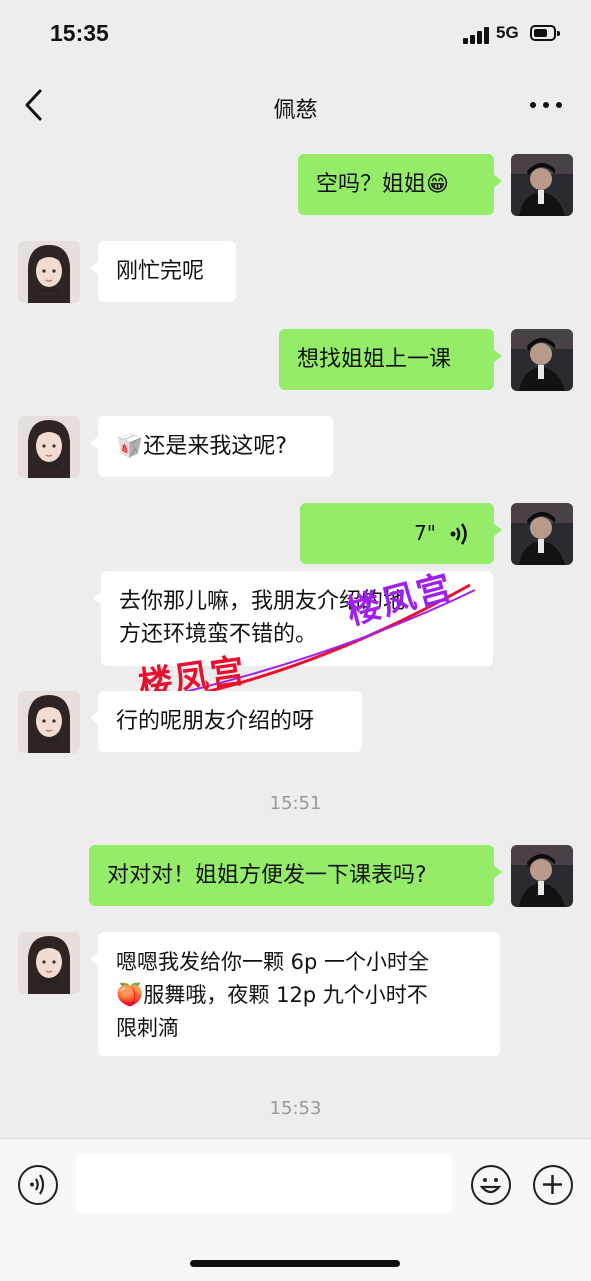 This screenshot has height=1281, width=591. Describe the element at coordinates (273, 962) in the screenshot. I see `message-text-line: 嗯嗯我发给你一颗 6p 一个小时全` at that location.